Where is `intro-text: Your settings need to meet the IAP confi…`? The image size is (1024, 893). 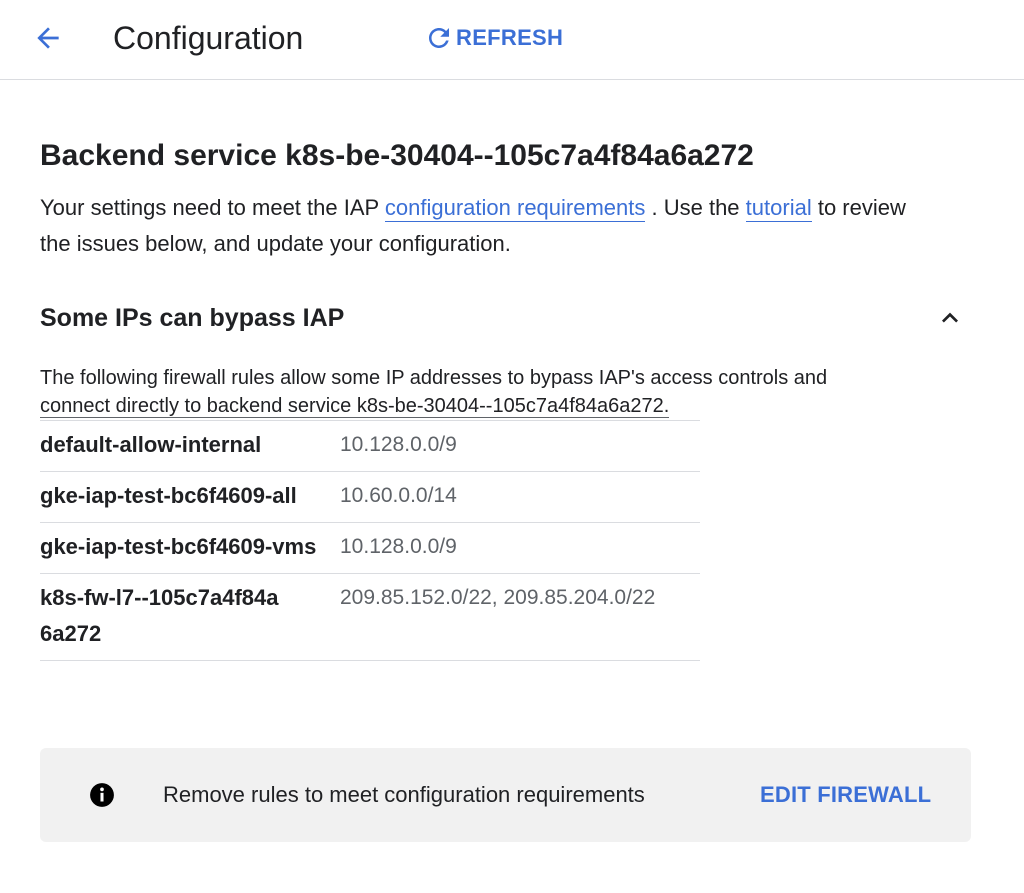
intro-text: Your settings need to meet the IAP confi… is located at coordinates (490, 226).